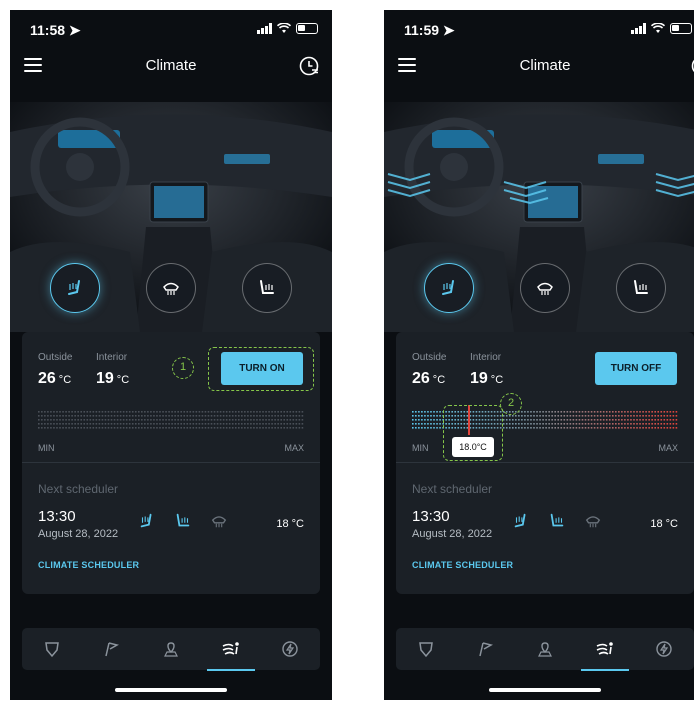  Describe the element at coordinates (545, 462) in the screenshot. I see `divider` at that location.